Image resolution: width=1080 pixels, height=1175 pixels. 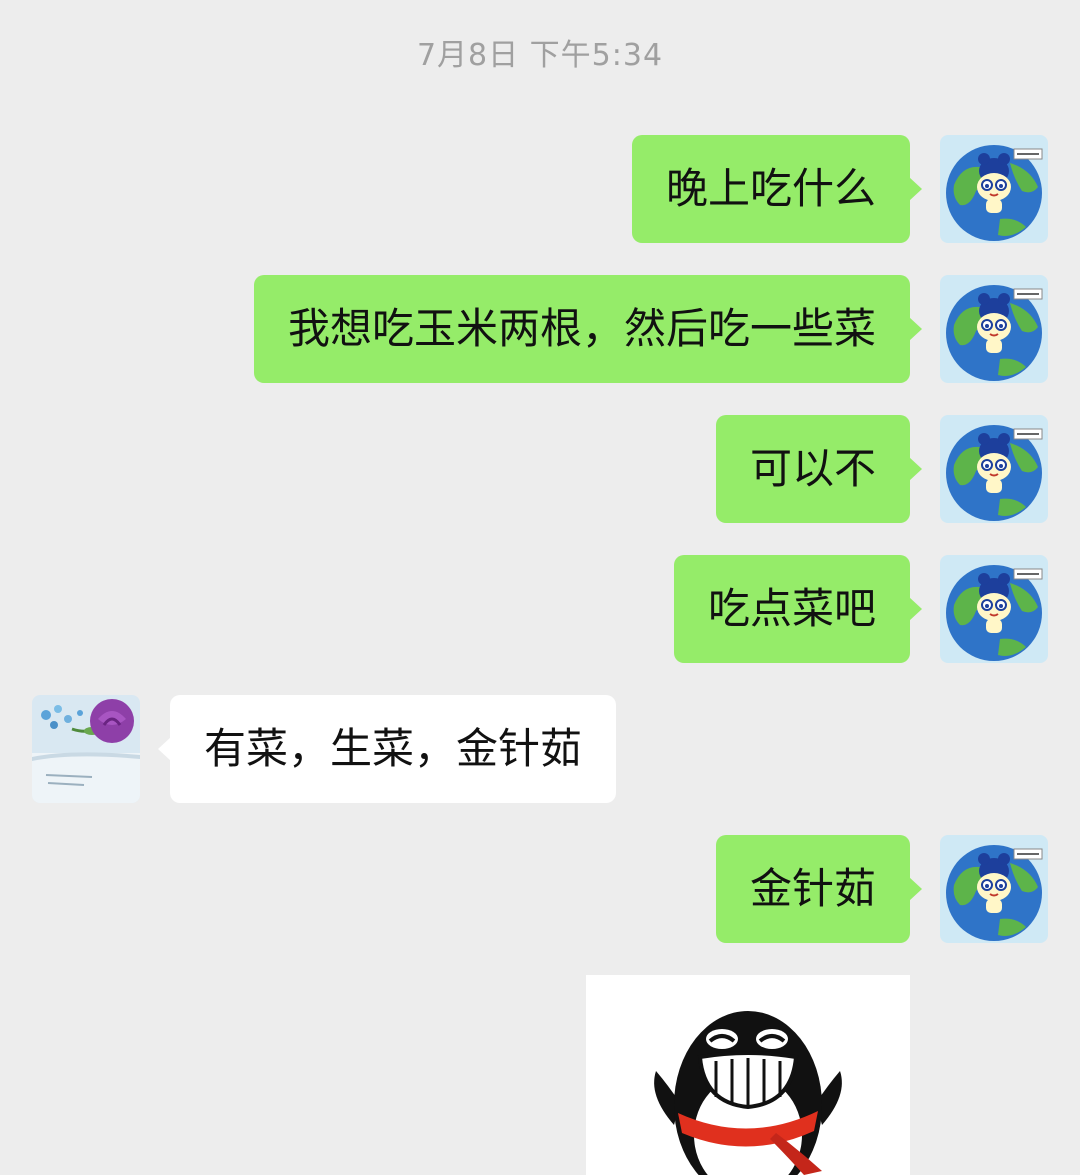 I want to click on message-row: 金针茹, so click(x=540, y=889).